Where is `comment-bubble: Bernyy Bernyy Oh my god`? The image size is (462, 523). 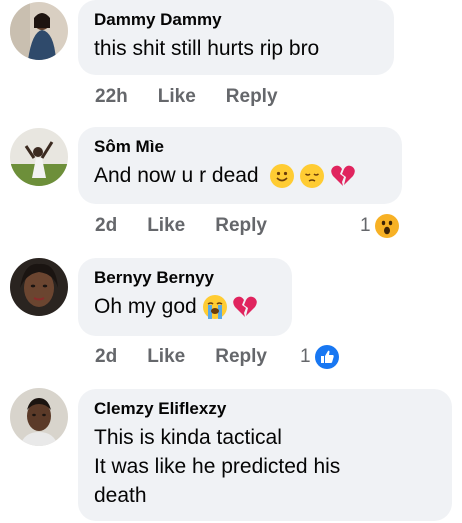
comment-bubble: Bernyy Bernyy Oh my god is located at coordinates (185, 297).